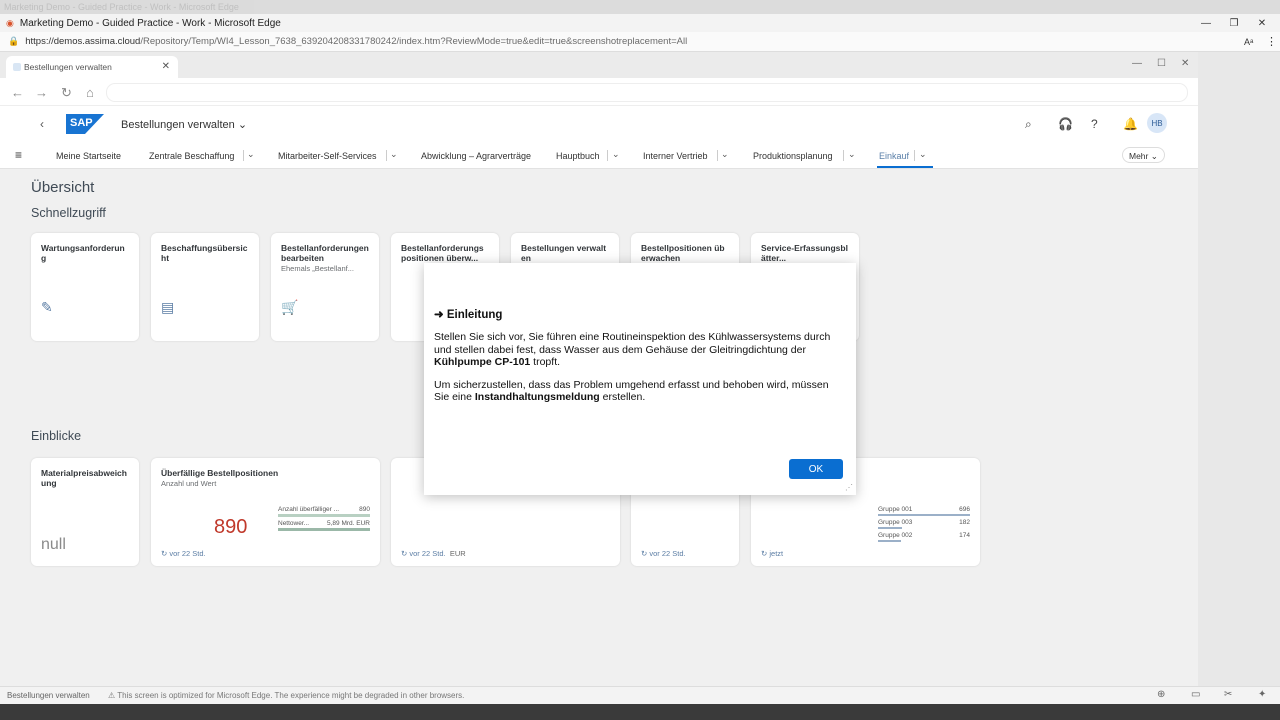 The height and width of the screenshot is (720, 1280). Describe the element at coordinates (894, 156) in the screenshot. I see `menu-item-einkauf: Einkauf` at that location.